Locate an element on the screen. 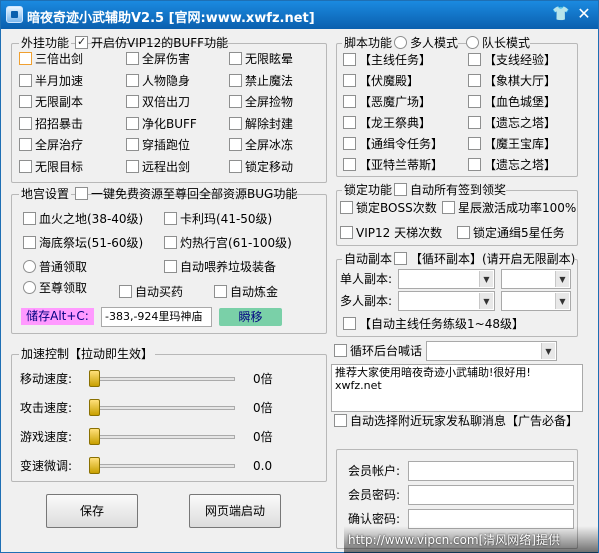 The width and height of the screenshot is (599, 553). palace-opt-3: 海底祭坛(51-60级) is located at coordinates (83, 243).